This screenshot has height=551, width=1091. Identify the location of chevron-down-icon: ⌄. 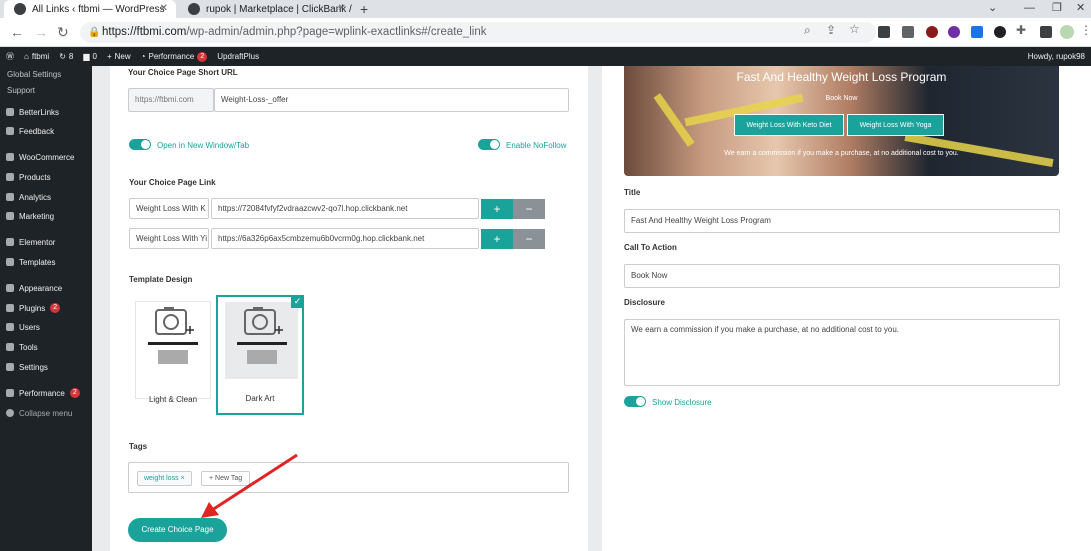
(992, 8).